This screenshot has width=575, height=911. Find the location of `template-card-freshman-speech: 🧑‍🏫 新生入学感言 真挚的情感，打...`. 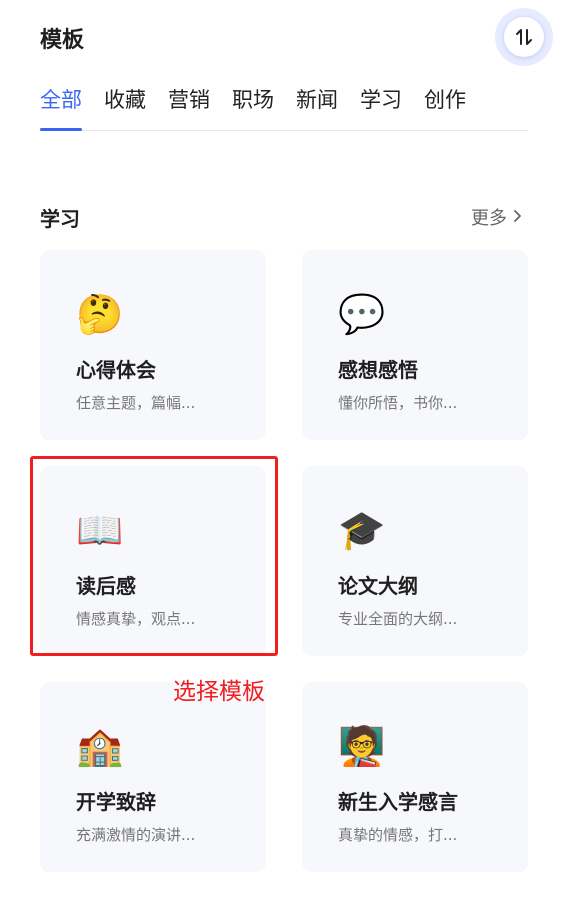

template-card-freshman-speech: 🧑‍🏫 新生入学感言 真挚的情感，打... is located at coordinates (415, 777).